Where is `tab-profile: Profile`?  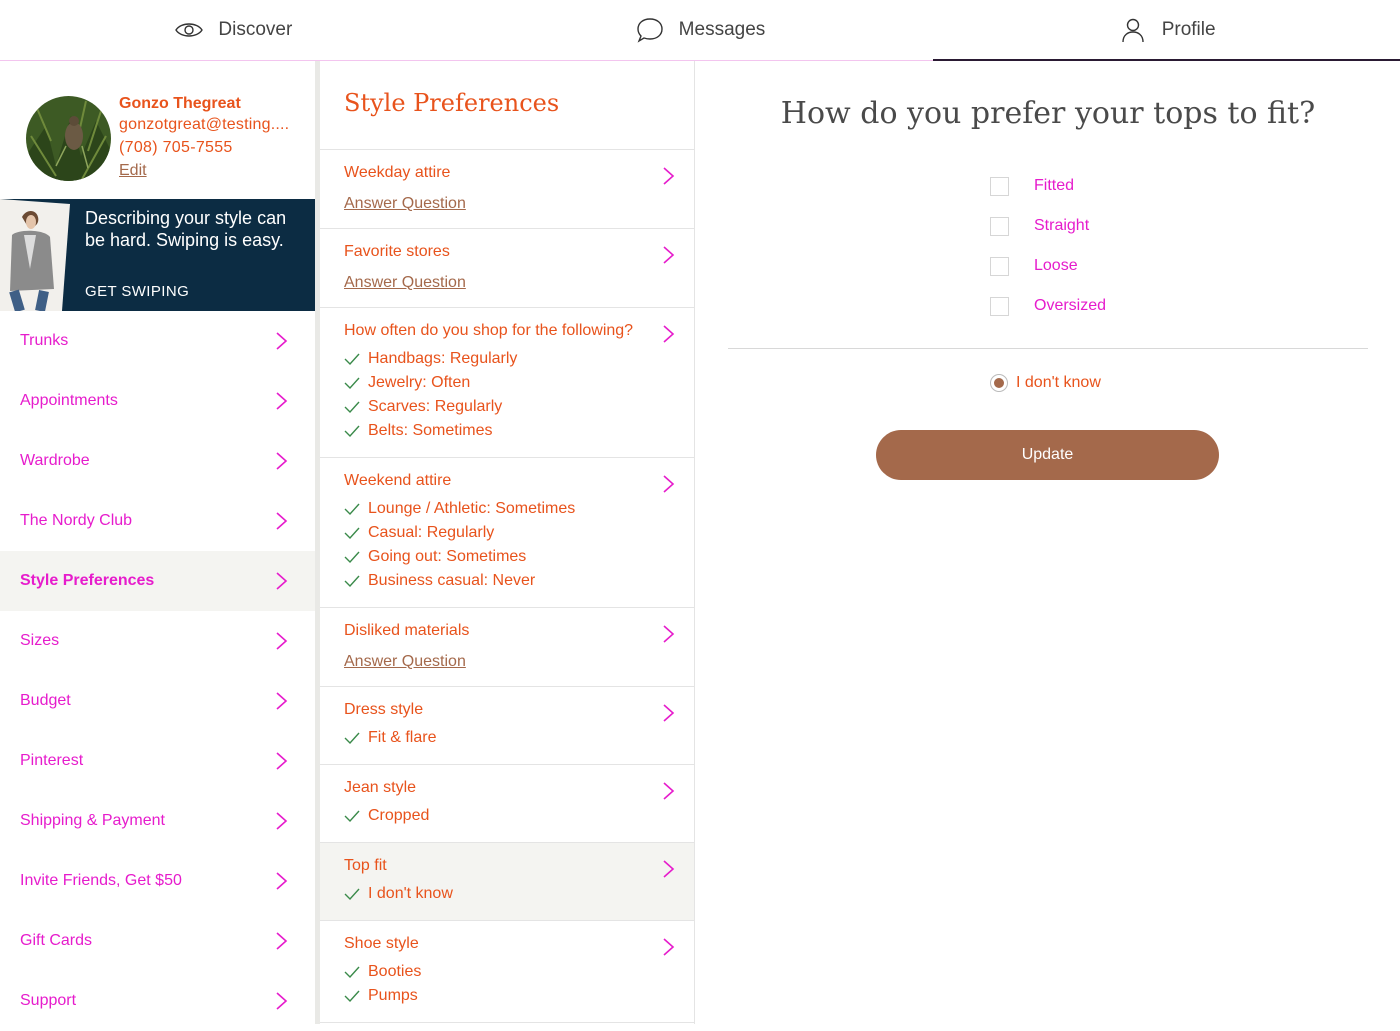 tab-profile: Profile is located at coordinates (1166, 30).